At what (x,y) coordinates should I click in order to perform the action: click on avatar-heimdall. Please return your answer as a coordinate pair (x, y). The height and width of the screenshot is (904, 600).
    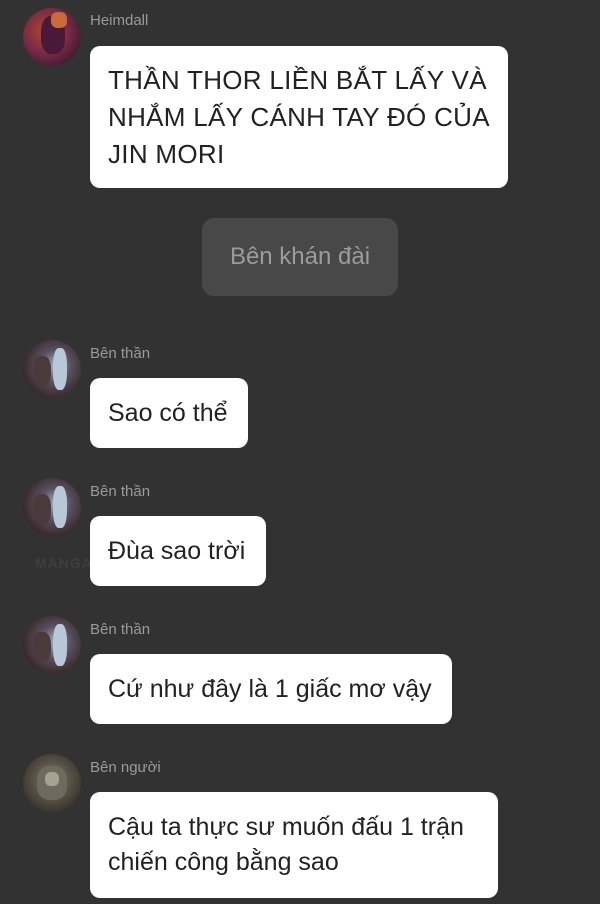
    Looking at the image, I should click on (52, 37).